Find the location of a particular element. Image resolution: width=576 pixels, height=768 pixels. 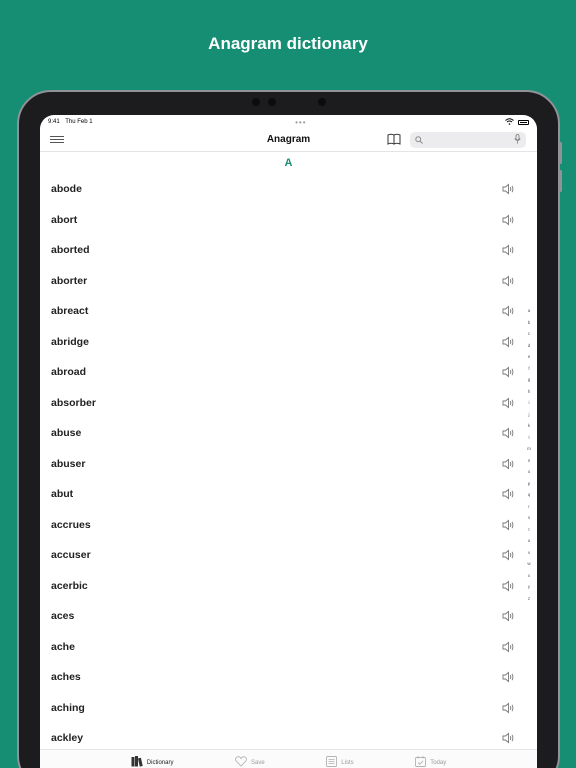

index-letter: h is located at coordinates (529, 392).